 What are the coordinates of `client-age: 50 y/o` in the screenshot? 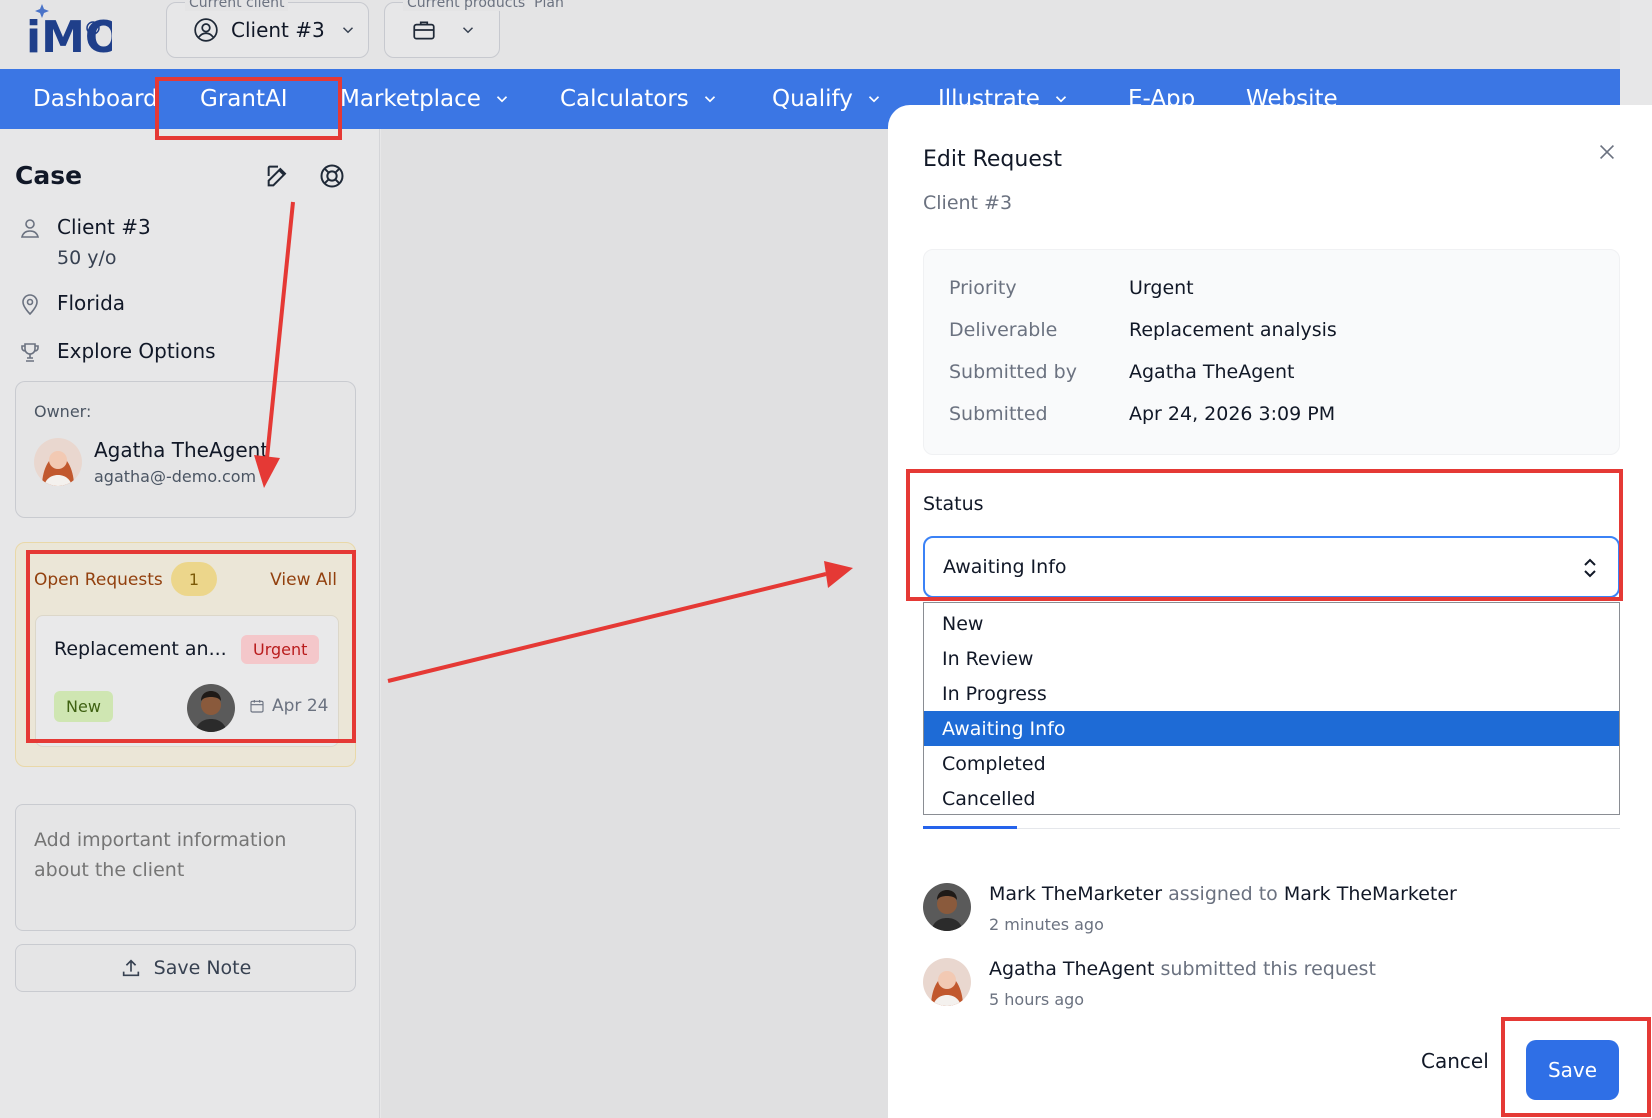 It's located at (87, 258).